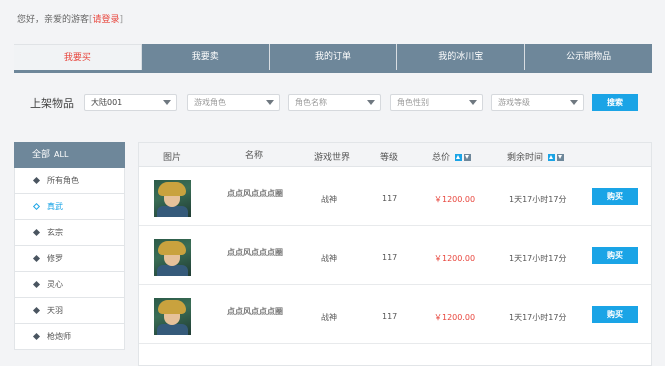 The height and width of the screenshot is (366, 665). Describe the element at coordinates (55, 258) in the screenshot. I see `sidebar-item-label: 修罗` at that location.